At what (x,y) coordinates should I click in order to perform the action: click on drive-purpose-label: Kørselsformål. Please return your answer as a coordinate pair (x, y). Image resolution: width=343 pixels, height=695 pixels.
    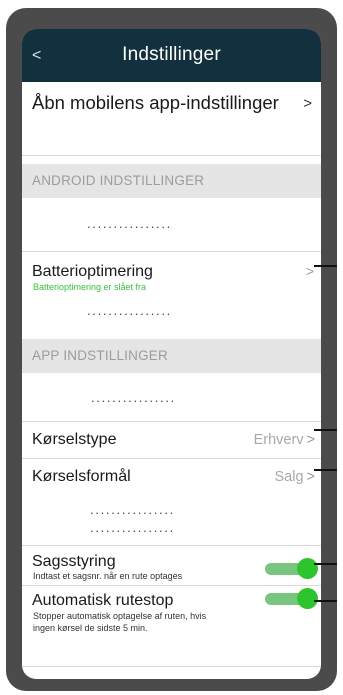
    Looking at the image, I should click on (81, 476).